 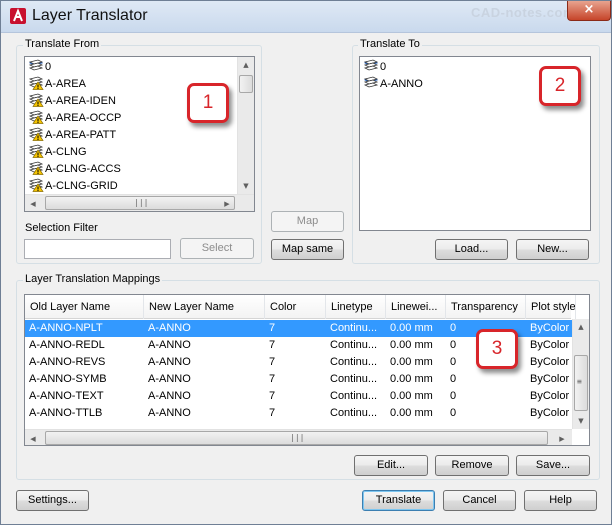 What do you see at coordinates (57, 152) in the screenshot?
I see `from-layer-item: A-CLNG` at bounding box center [57, 152].